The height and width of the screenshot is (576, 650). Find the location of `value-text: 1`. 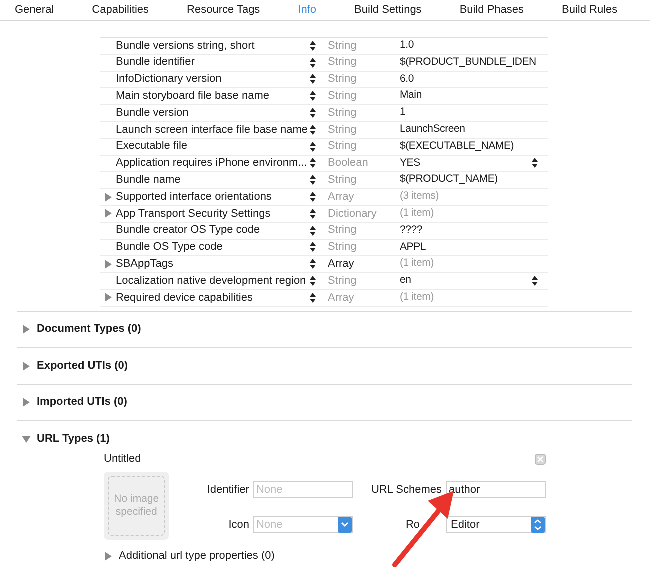

value-text: 1 is located at coordinates (403, 112).